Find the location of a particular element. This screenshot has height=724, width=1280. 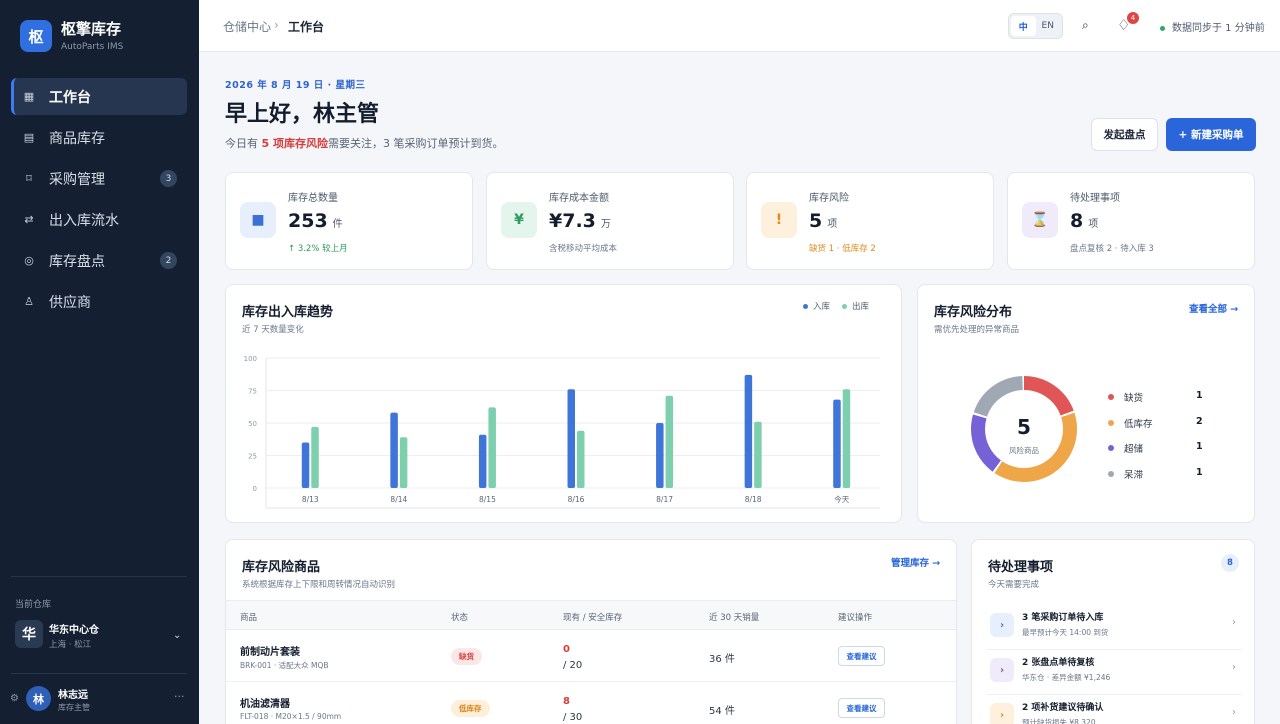

todo-item: › 3 笔采购订单待入库 最早预计今天 14:00 到货 › is located at coordinates (1114, 626).